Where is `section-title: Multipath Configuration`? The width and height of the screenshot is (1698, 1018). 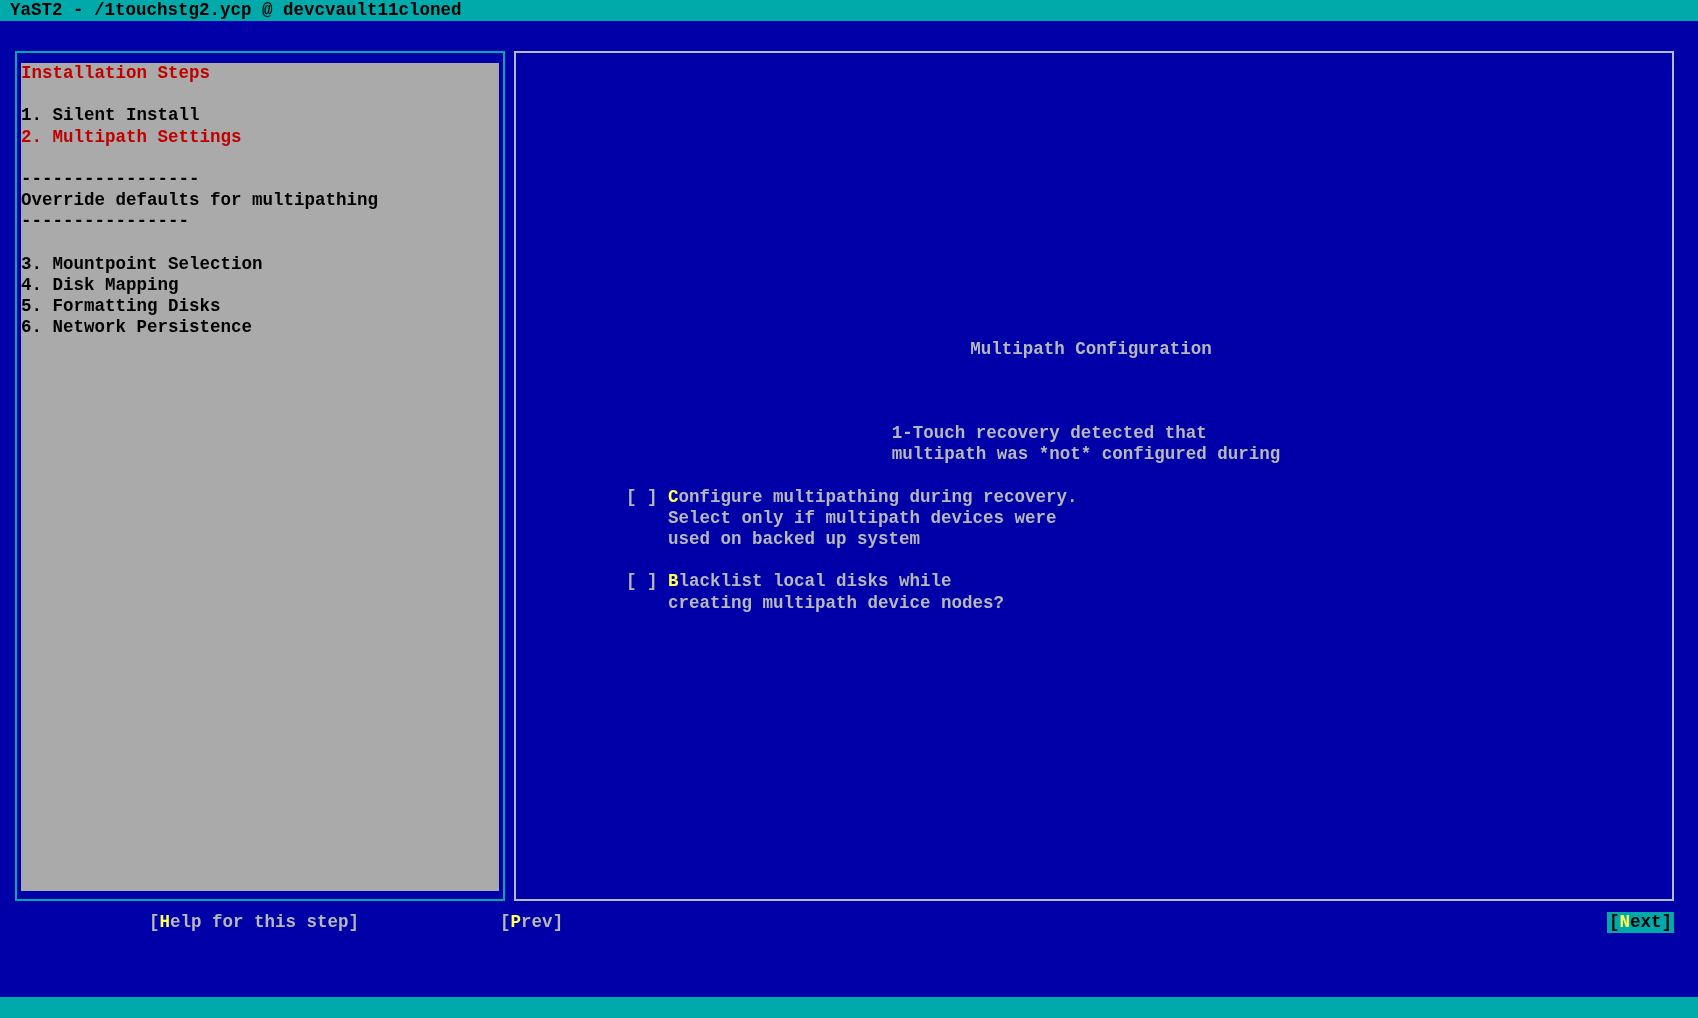 section-title: Multipath Configuration is located at coordinates (1091, 350).